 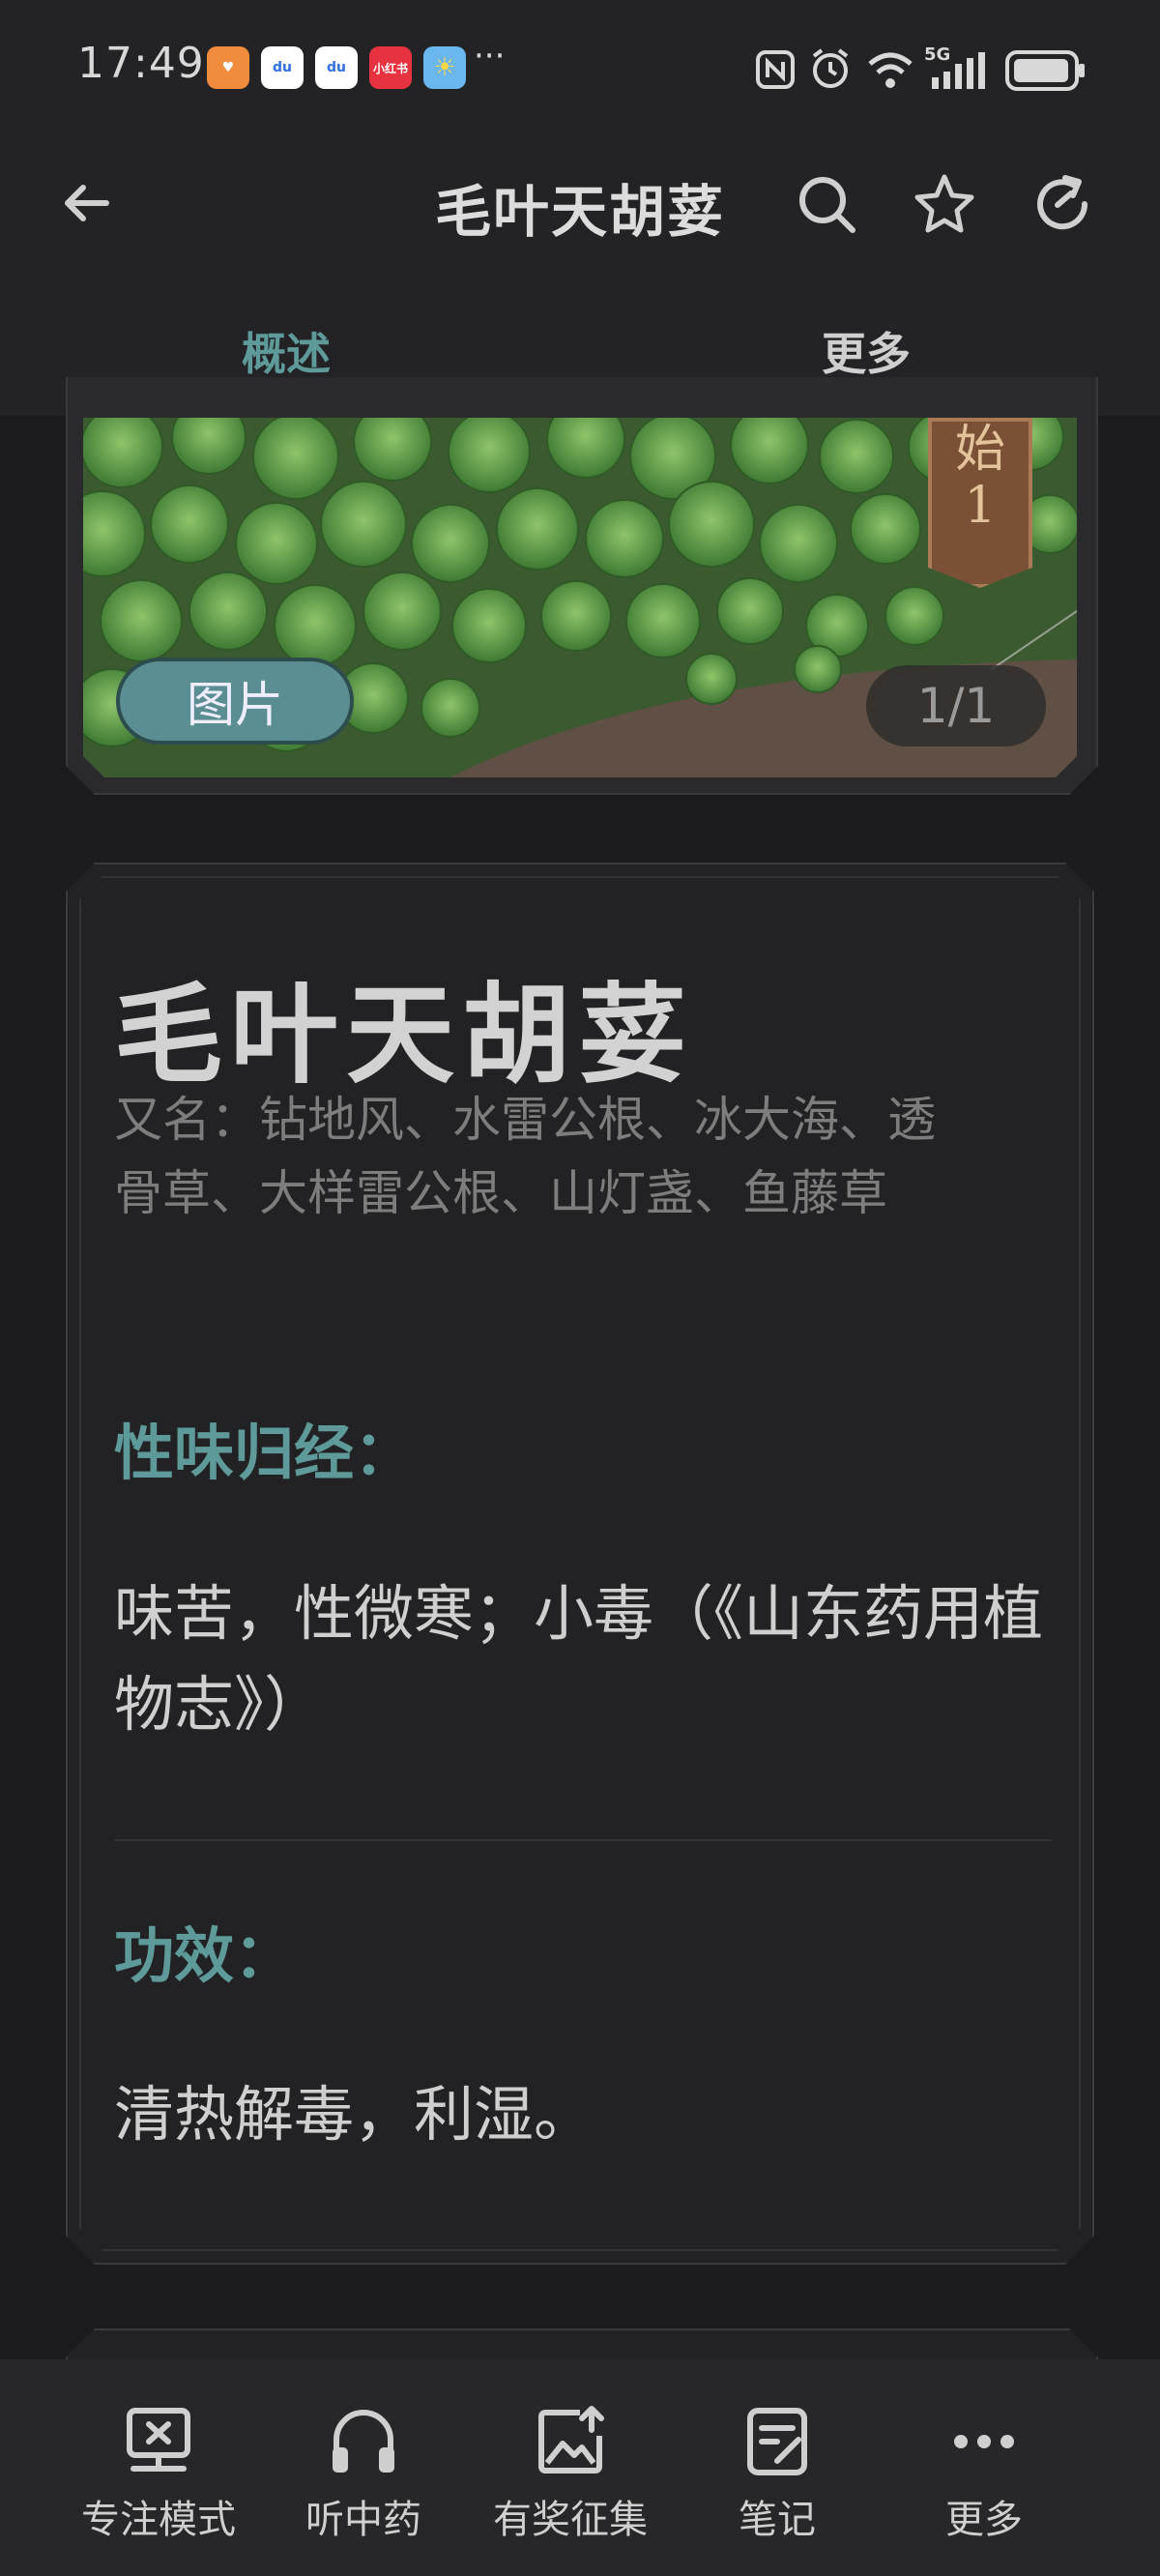 I want to click on note-icon, so click(x=777, y=2441).